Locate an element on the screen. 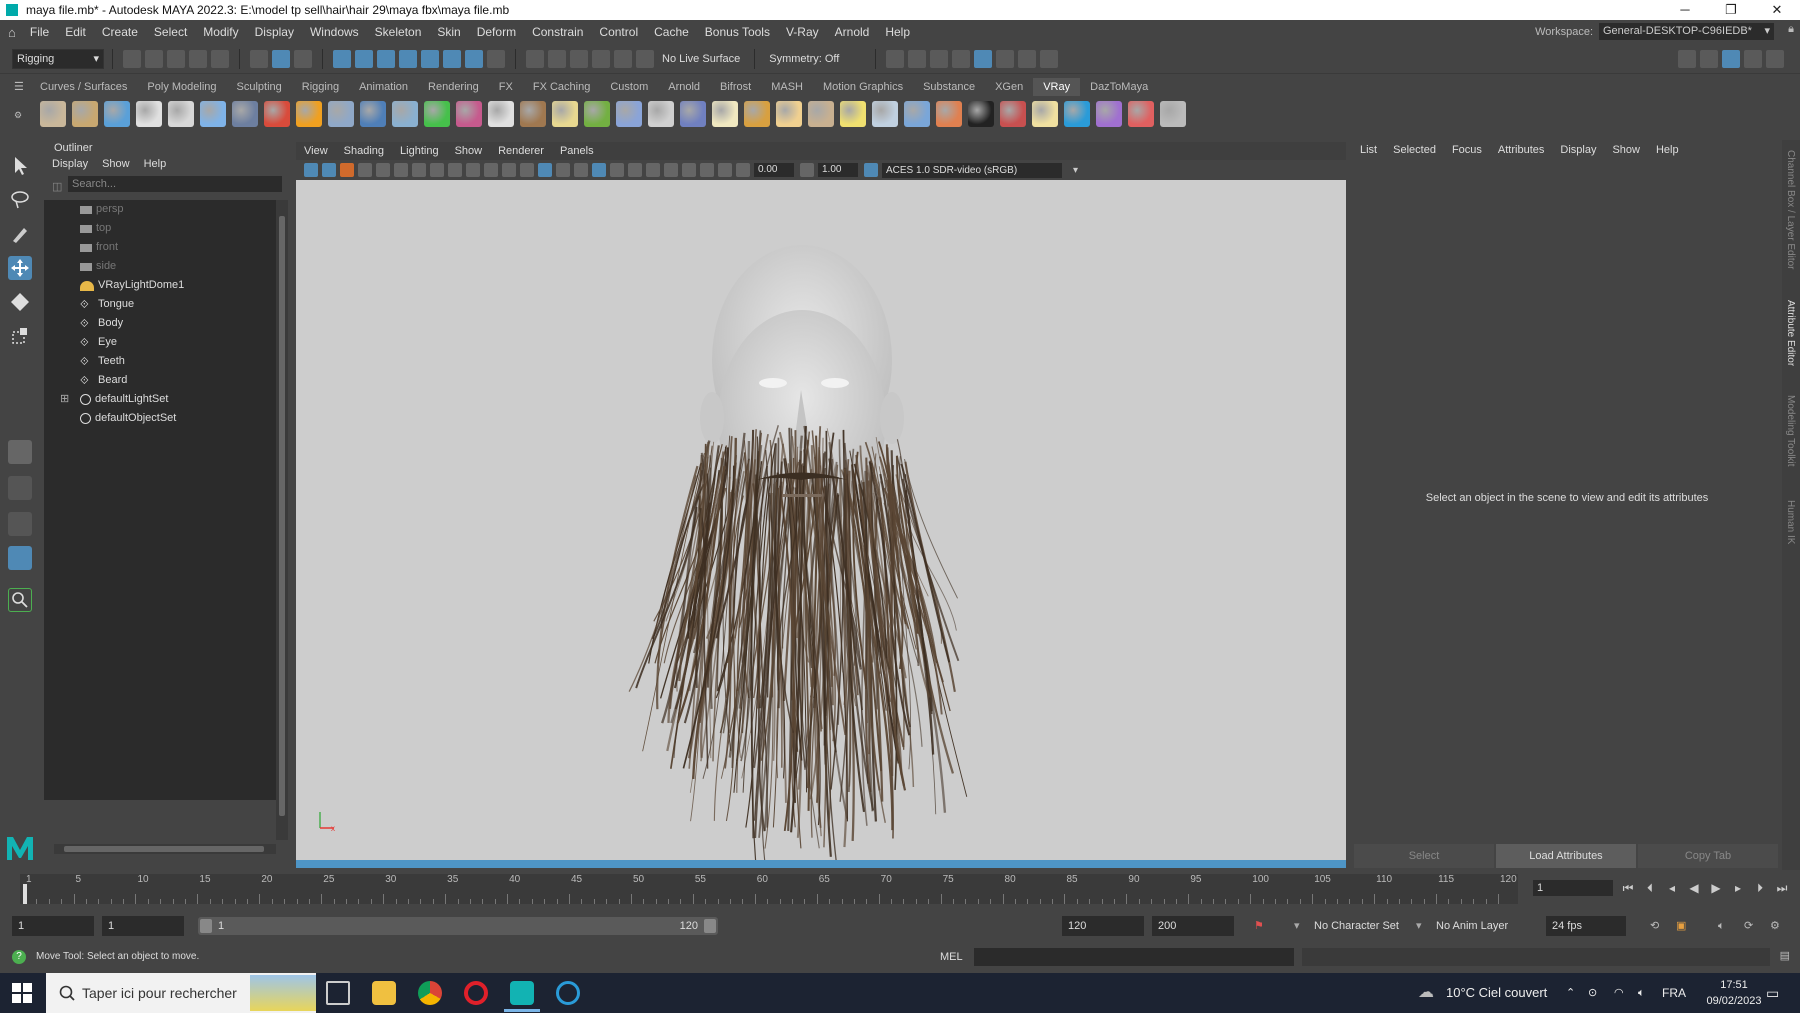 The height and width of the screenshot is (1013, 1800). minimize-button: ─ is located at coordinates (1685, 10).